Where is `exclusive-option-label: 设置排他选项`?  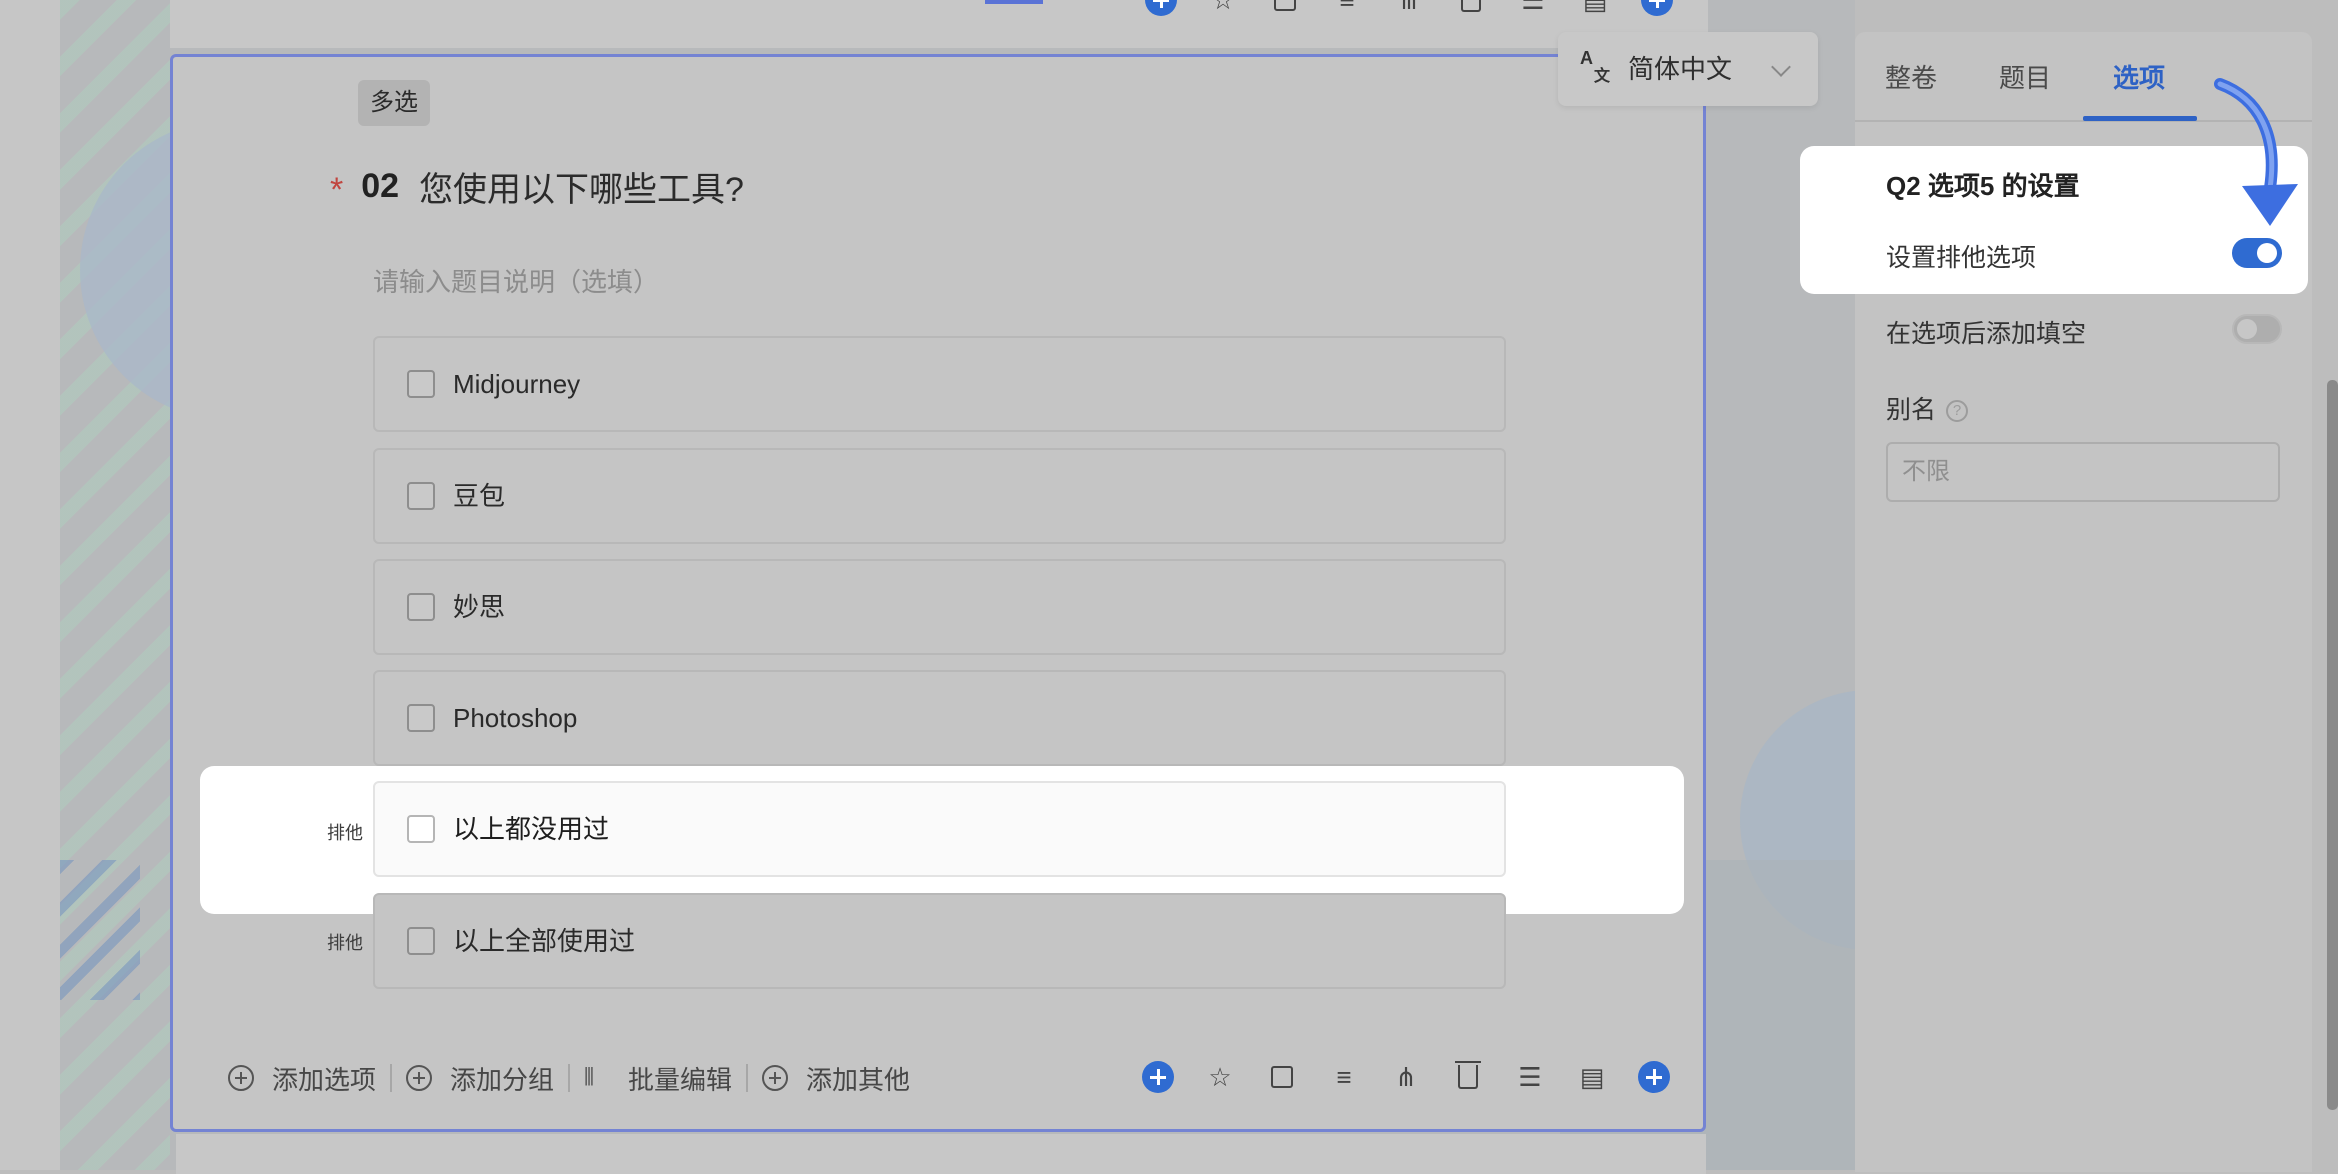 exclusive-option-label: 设置排他选项 is located at coordinates (1961, 258).